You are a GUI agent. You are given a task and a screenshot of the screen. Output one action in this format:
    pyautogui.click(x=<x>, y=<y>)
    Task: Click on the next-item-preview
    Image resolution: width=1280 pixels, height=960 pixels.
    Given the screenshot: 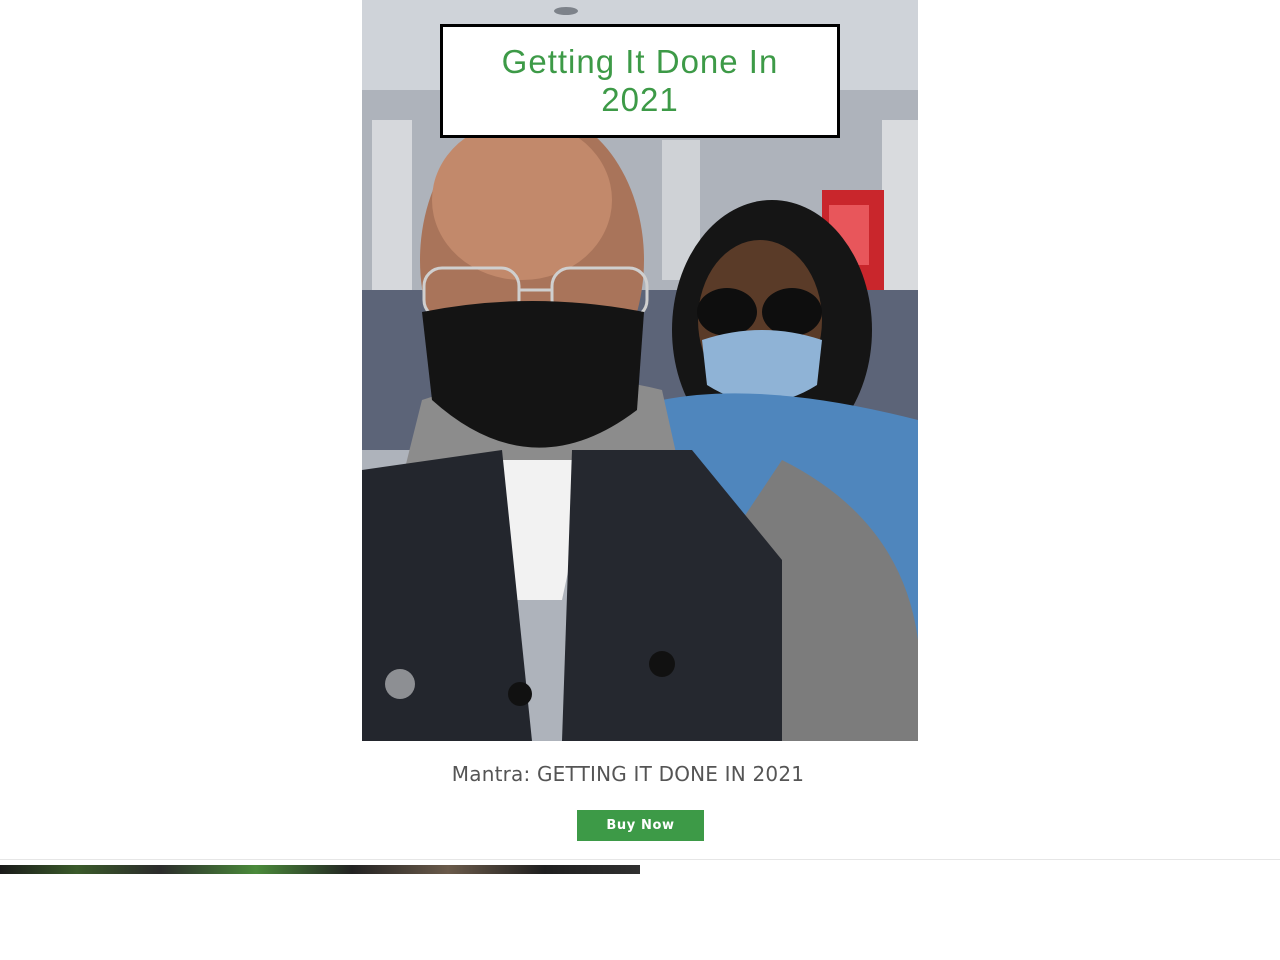 What is the action you would take?
    pyautogui.click(x=320, y=869)
    